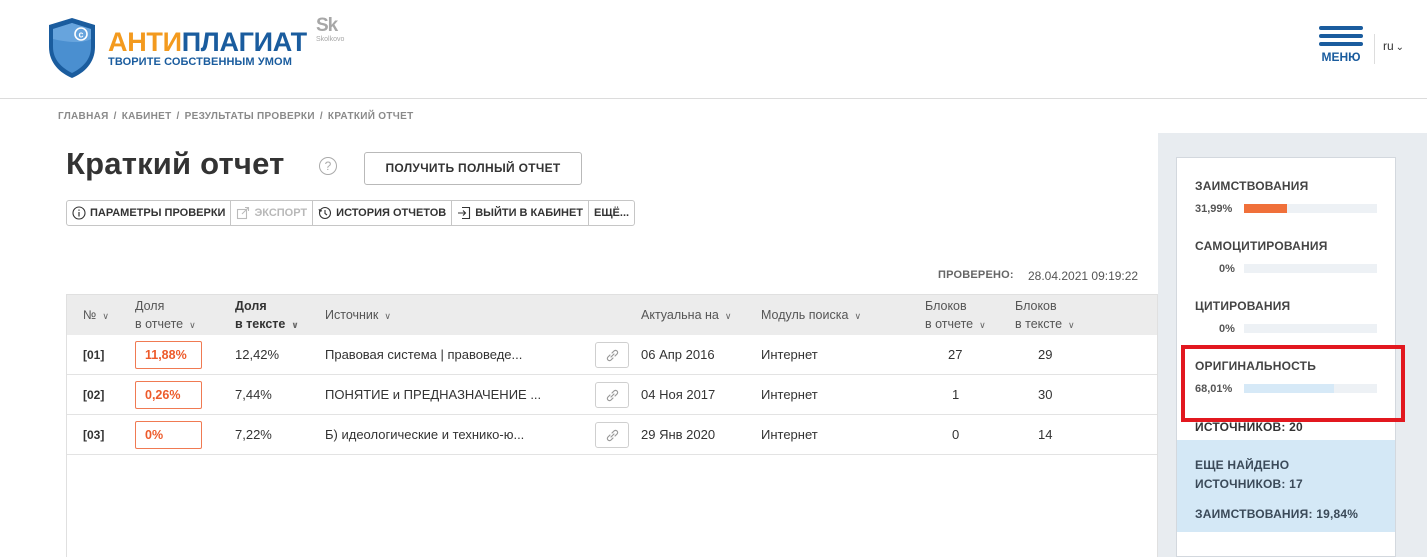 The width and height of the screenshot is (1427, 557). I want to click on selfcite-bar, so click(1310, 268).